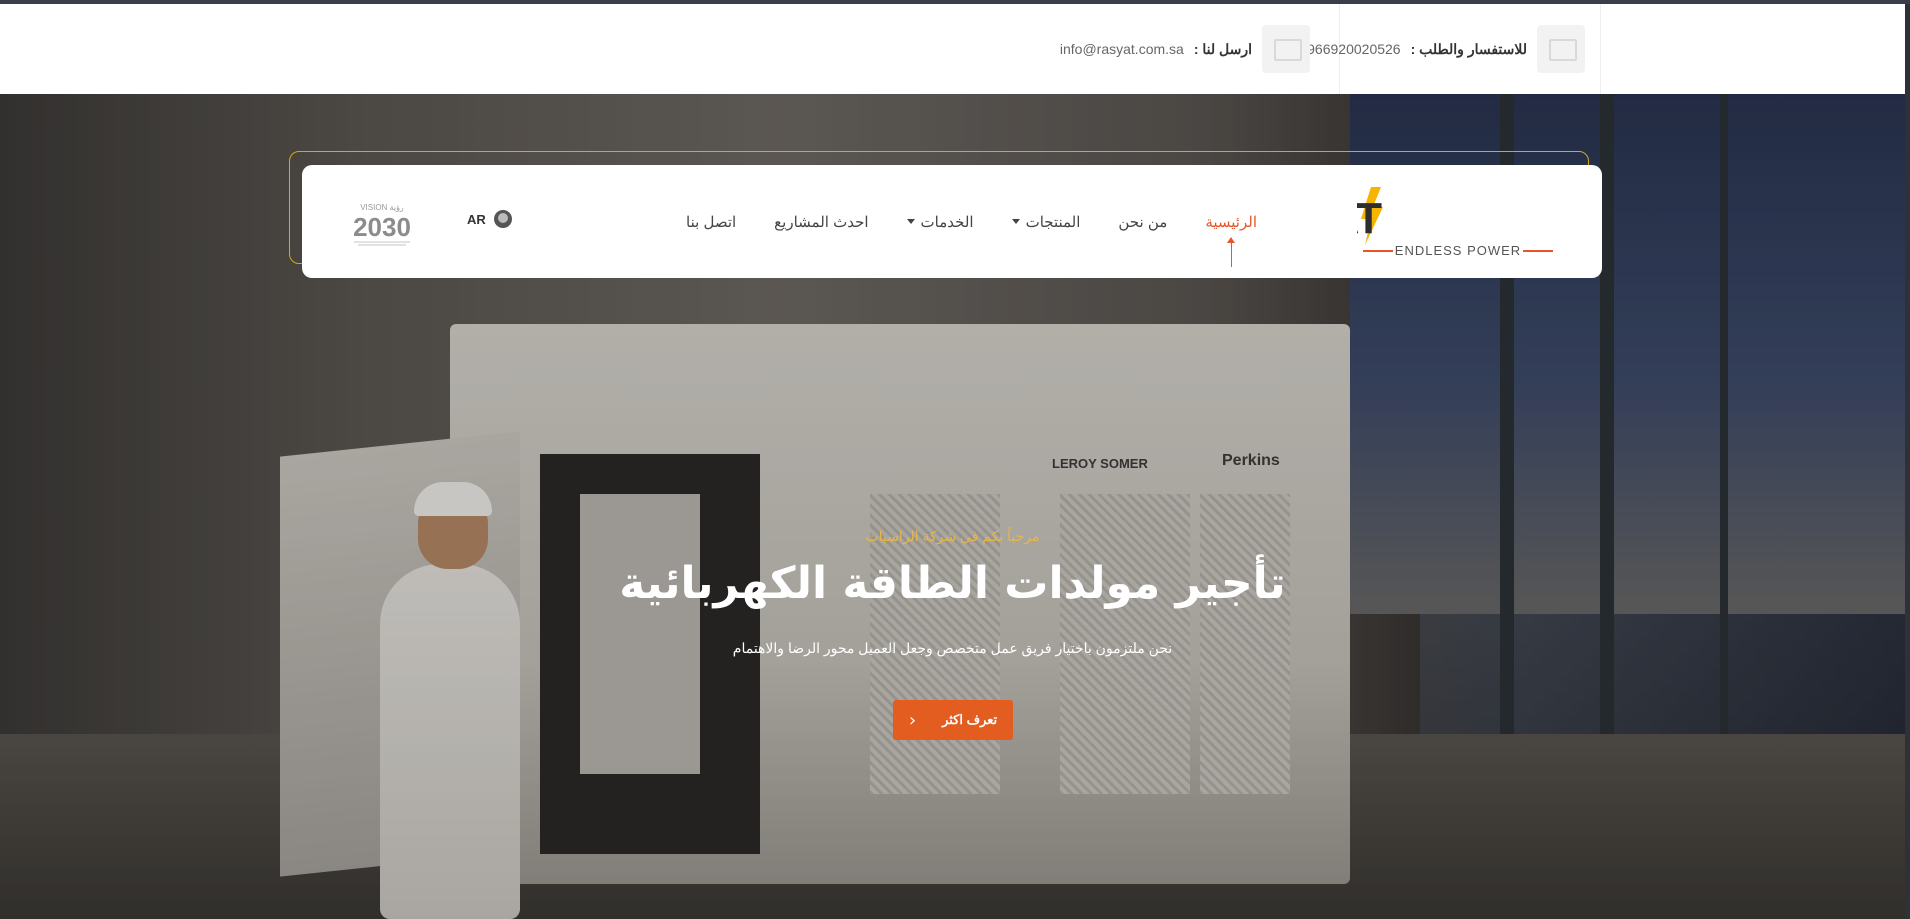  What do you see at coordinates (1185, 49) in the screenshot?
I see `email-contact: ارسل لنا : info@rasyat.com.sa` at bounding box center [1185, 49].